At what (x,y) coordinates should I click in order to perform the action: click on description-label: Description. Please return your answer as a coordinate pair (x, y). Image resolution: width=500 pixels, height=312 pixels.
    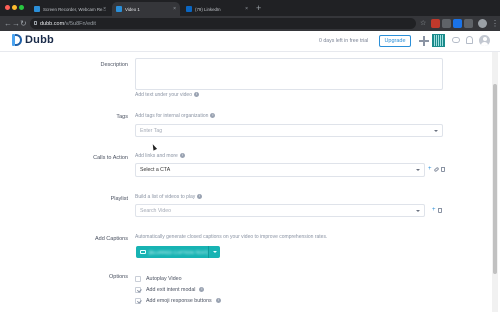
    Looking at the image, I should click on (114, 65).